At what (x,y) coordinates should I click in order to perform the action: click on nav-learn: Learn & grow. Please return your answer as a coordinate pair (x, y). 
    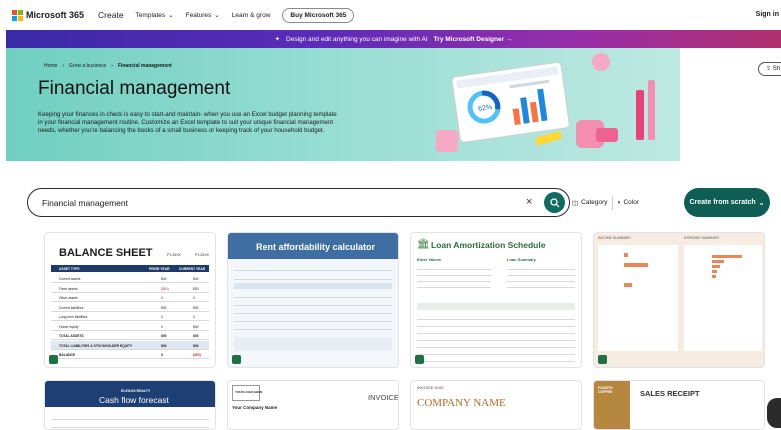
    Looking at the image, I should click on (251, 15).